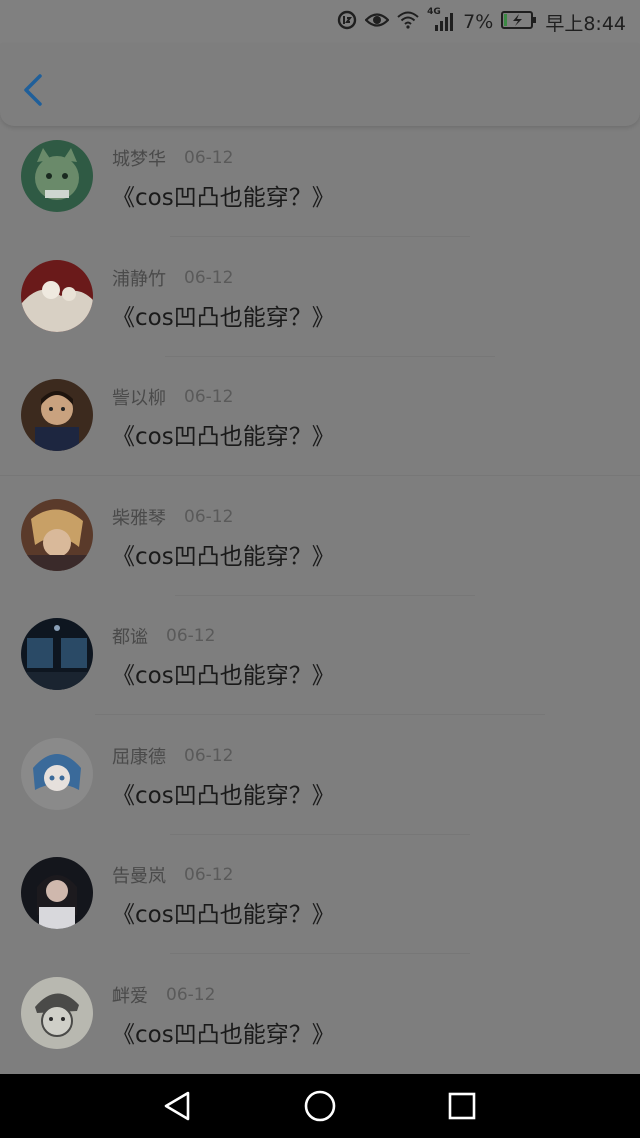 This screenshot has height=1138, width=640. I want to click on top-header, so click(320, 85).